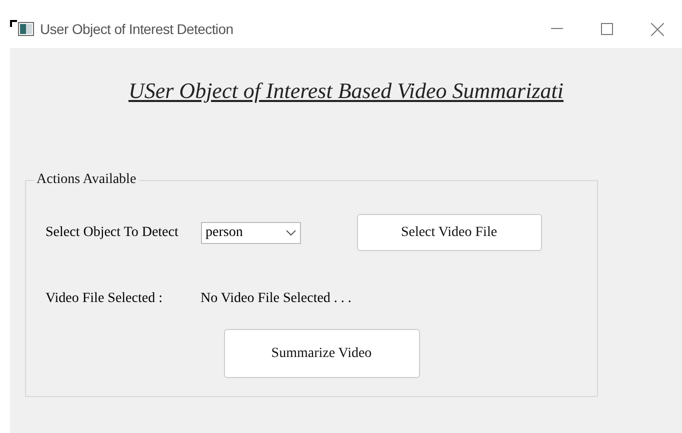 This screenshot has height=433, width=682. I want to click on object-label: Select Object To Detect, so click(113, 232).